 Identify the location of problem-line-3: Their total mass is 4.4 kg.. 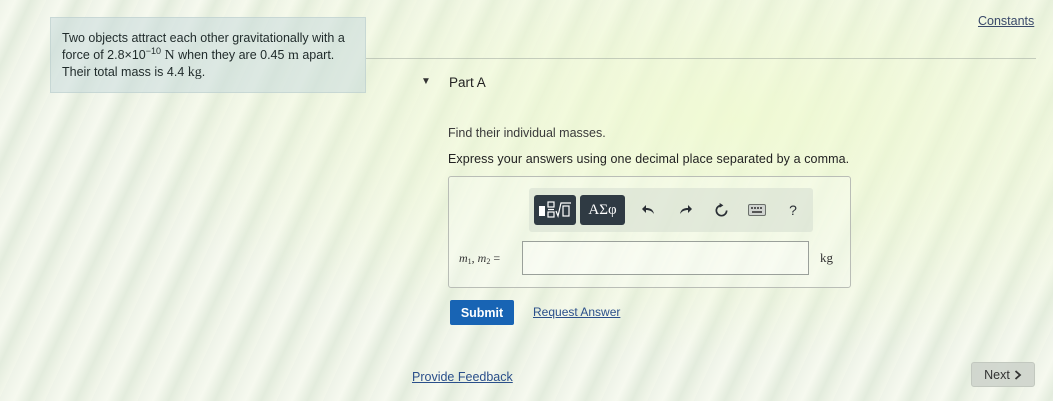
(134, 72).